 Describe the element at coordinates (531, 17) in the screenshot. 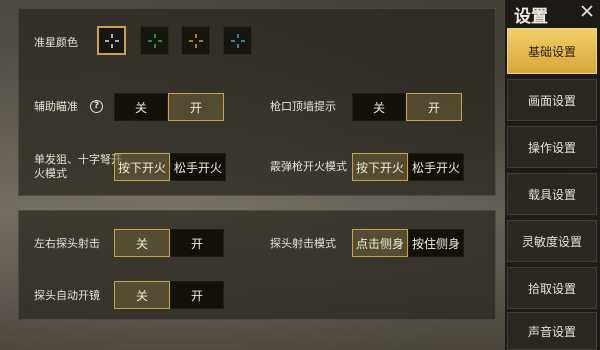

I see `sidebar-title: 设置` at that location.